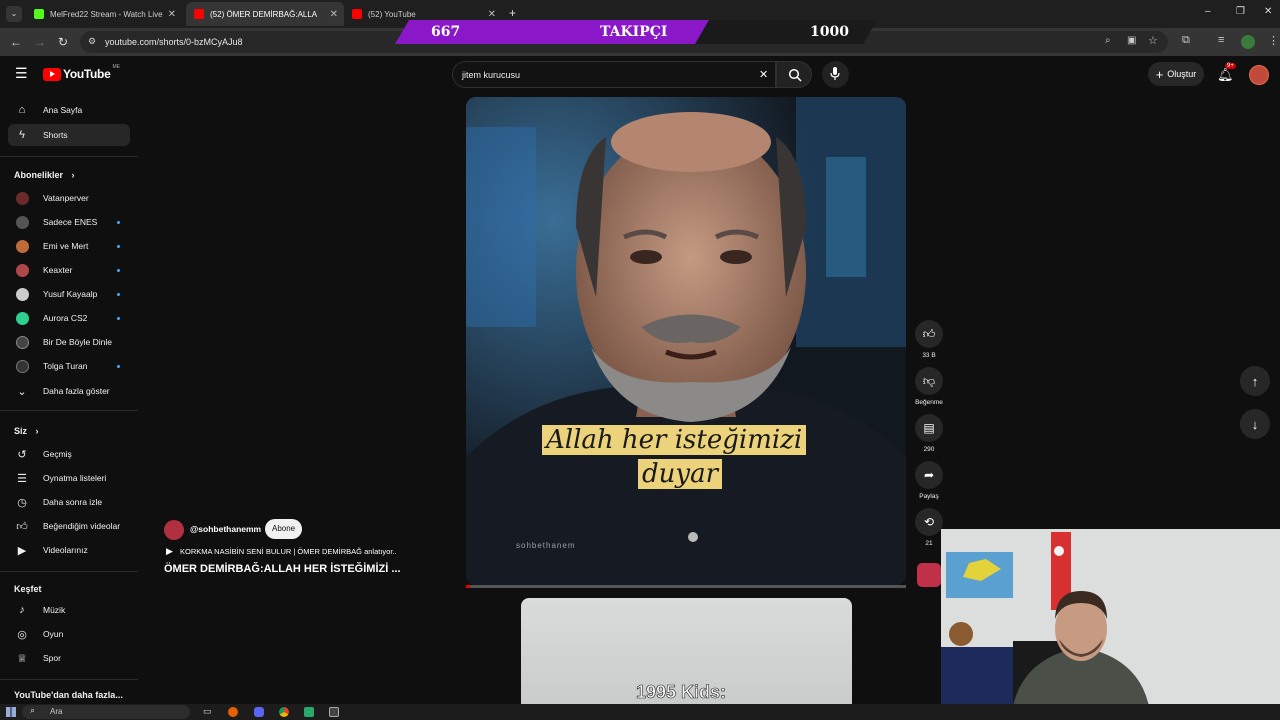 Image resolution: width=1280 pixels, height=720 pixels. I want to click on create-button: + Oluştur, so click(1176, 74).